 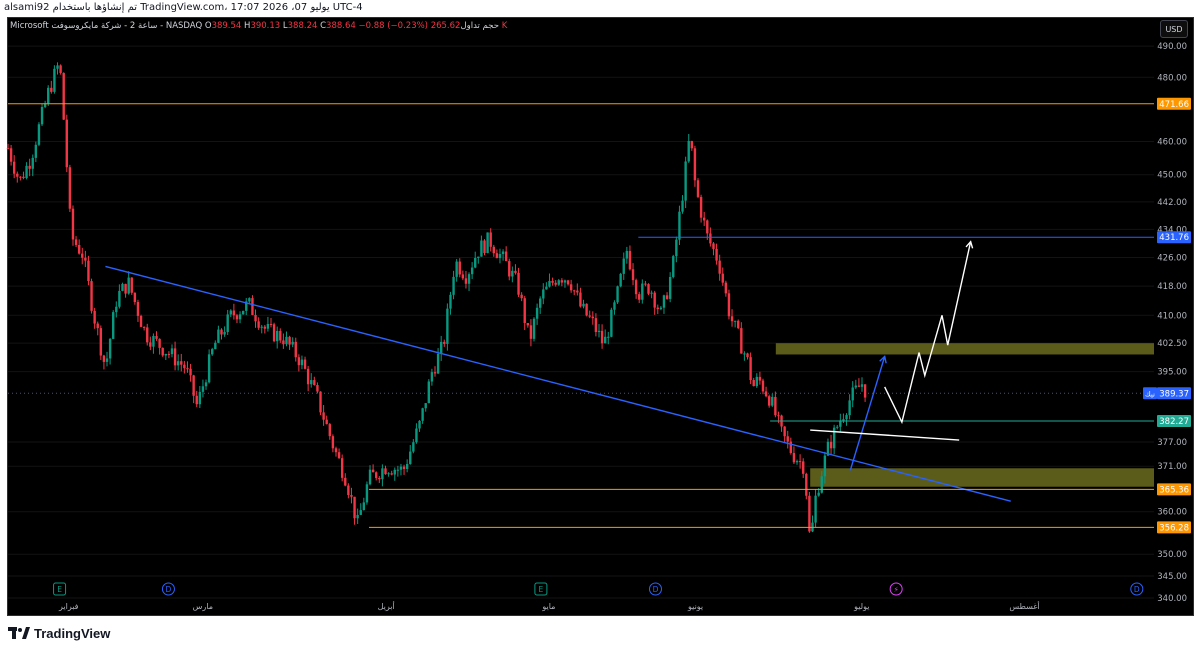 I want to click on high-value: 390.13, so click(x=265, y=26).